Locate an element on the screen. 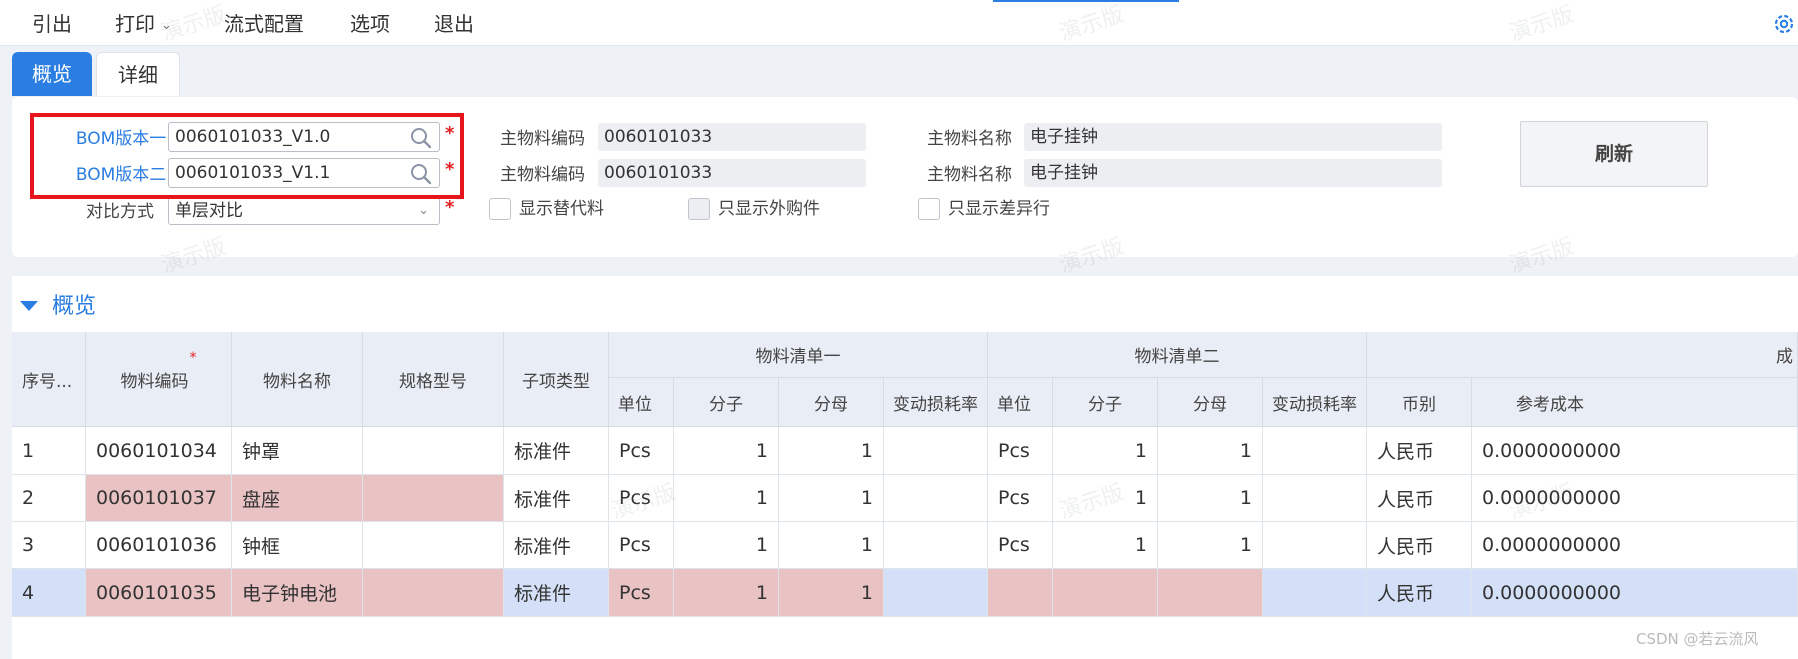  bom1-input: 0060101033_V1.0 is located at coordinates (304, 137).